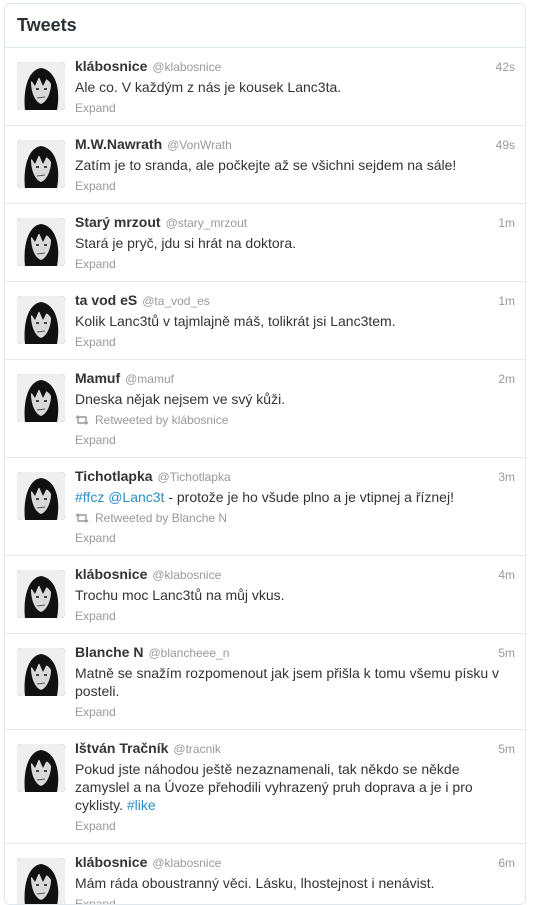  Describe the element at coordinates (194, 477) in the screenshot. I see `tweet-username: @Tichotlapka` at that location.